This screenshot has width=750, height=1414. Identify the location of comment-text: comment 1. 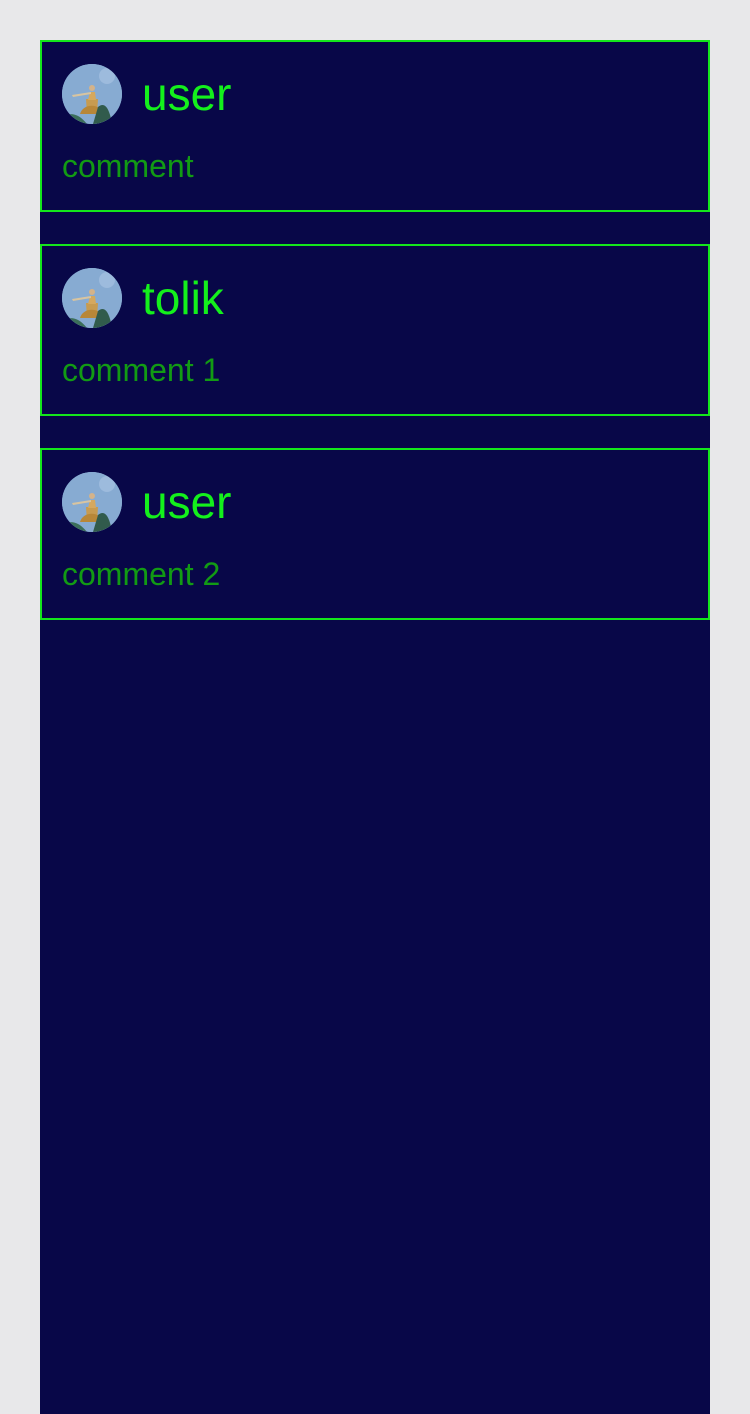
(141, 370).